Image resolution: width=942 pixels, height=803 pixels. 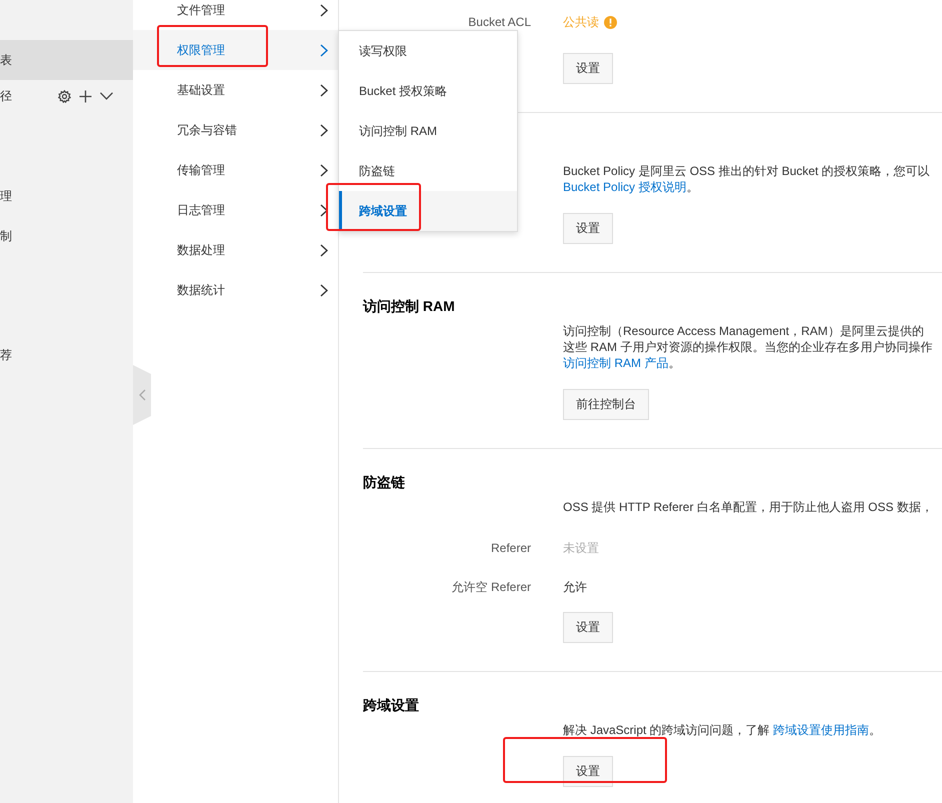 What do you see at coordinates (624, 187) in the screenshot?
I see `guide-link: Bucket Policy 授权说明` at bounding box center [624, 187].